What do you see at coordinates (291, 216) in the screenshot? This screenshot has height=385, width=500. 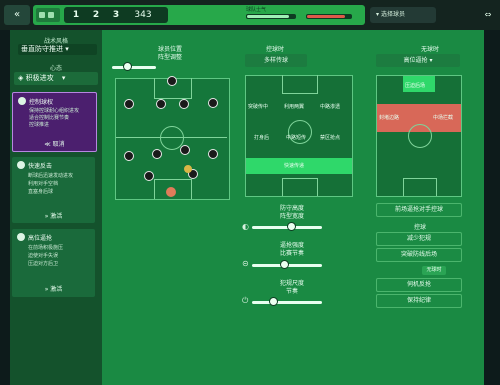 I see `slider-label: 阵型宽度` at bounding box center [291, 216].